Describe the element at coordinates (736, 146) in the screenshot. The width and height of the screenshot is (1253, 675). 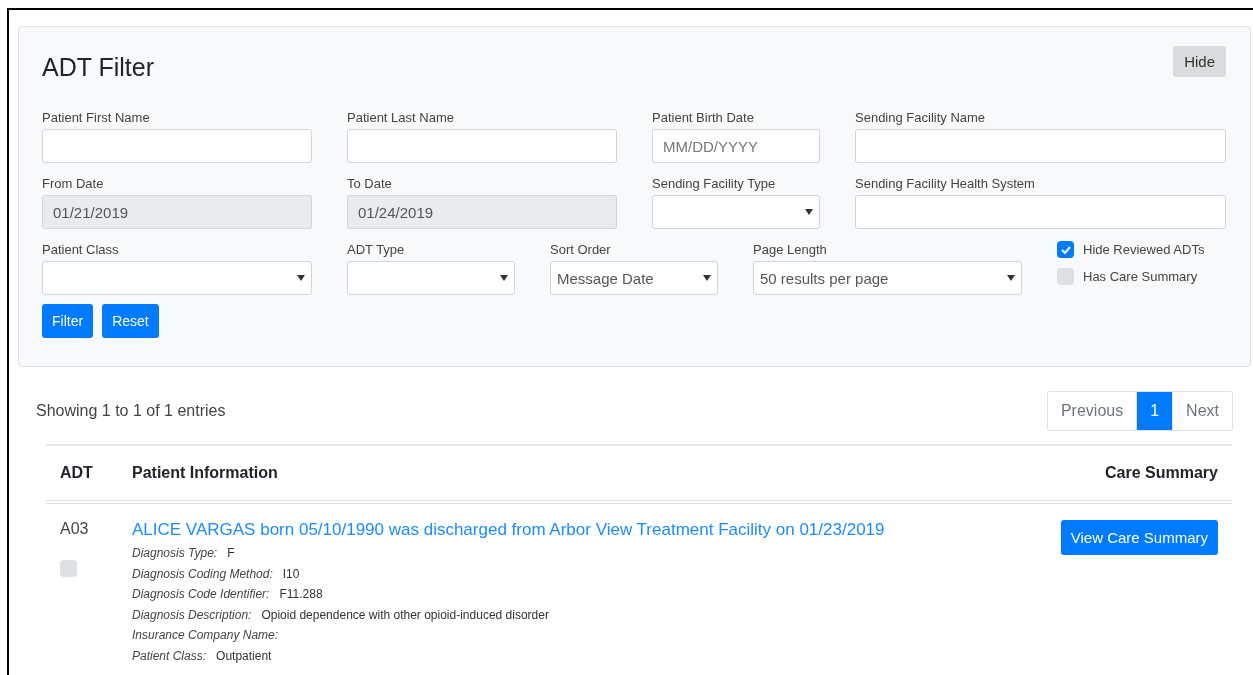
I see `input-field: MM/DD/YYYY` at that location.